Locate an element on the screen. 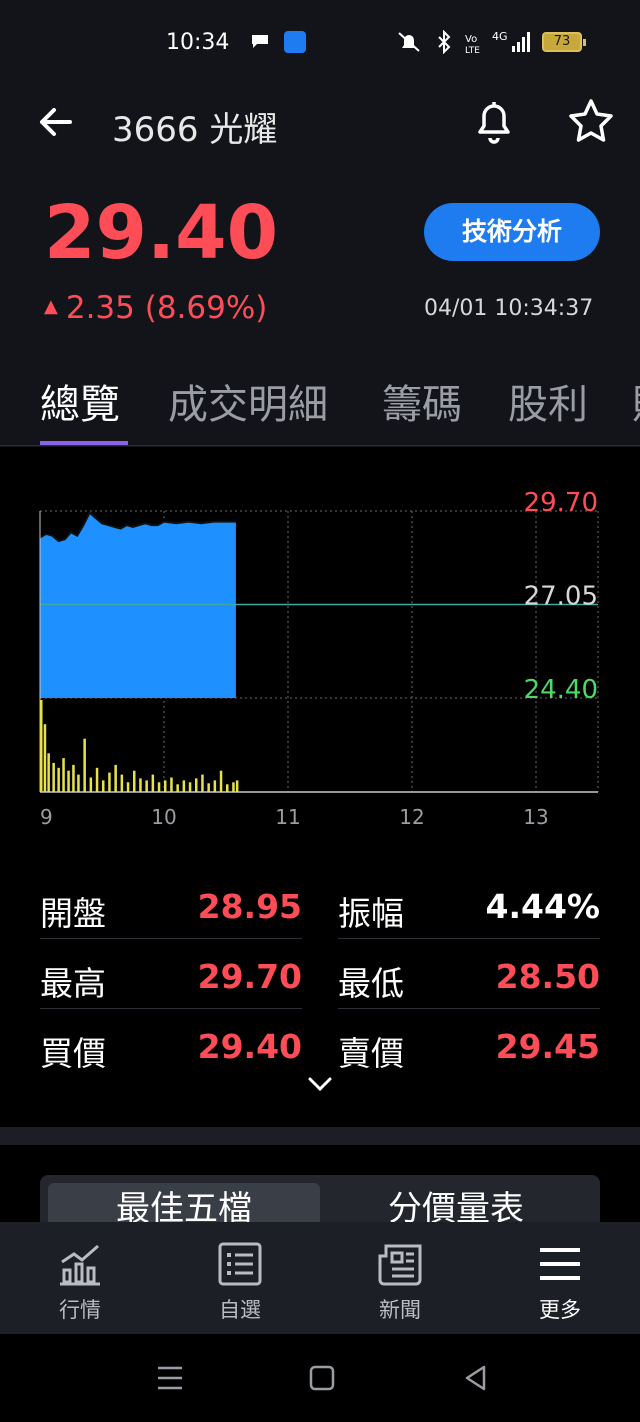 The width and height of the screenshot is (640, 1422). x-tick-label: 13 is located at coordinates (535, 817).